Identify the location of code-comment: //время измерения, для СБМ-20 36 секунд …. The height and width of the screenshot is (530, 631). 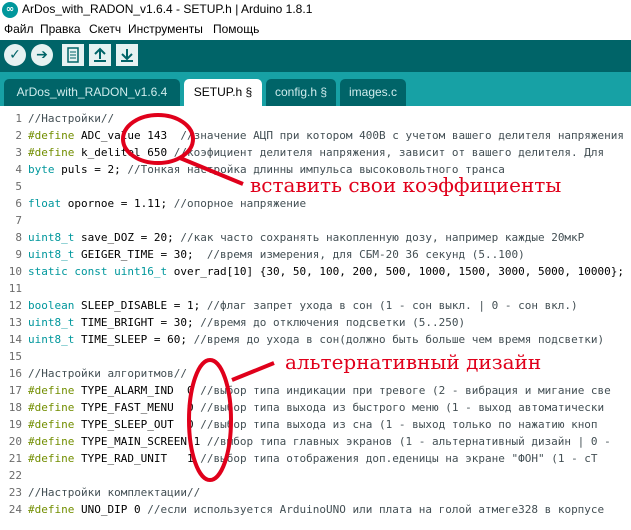
(365, 254).